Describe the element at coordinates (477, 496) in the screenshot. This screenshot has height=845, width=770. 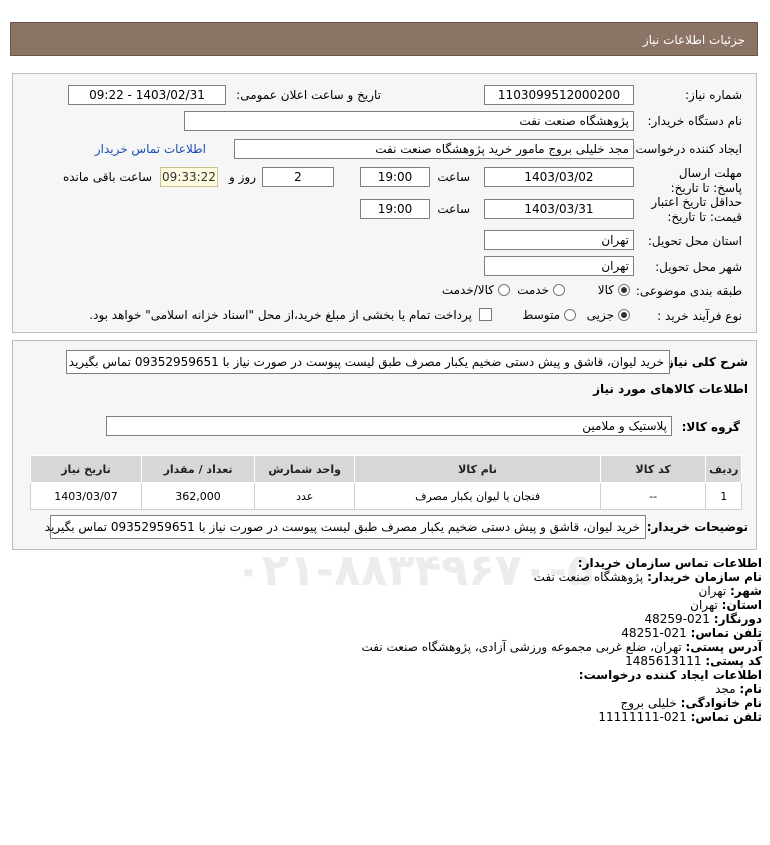
I see `cell-name: فنجان یا لیوان یکبار مصرف` at that location.